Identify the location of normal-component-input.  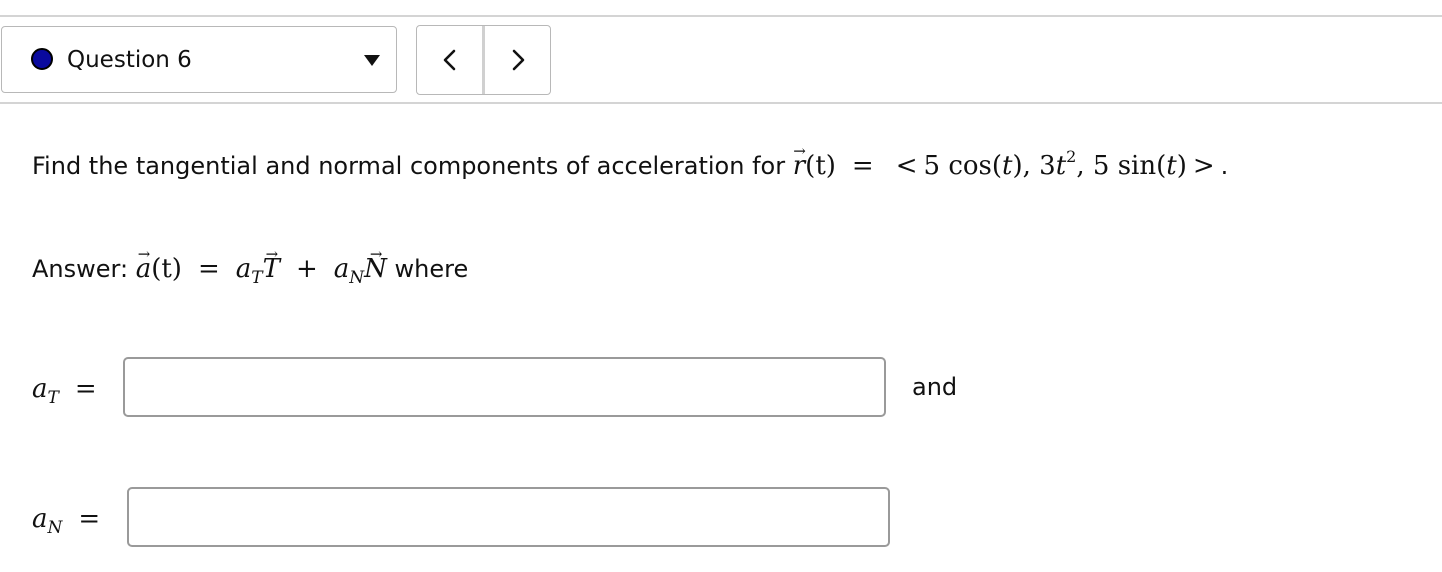
(508, 517).